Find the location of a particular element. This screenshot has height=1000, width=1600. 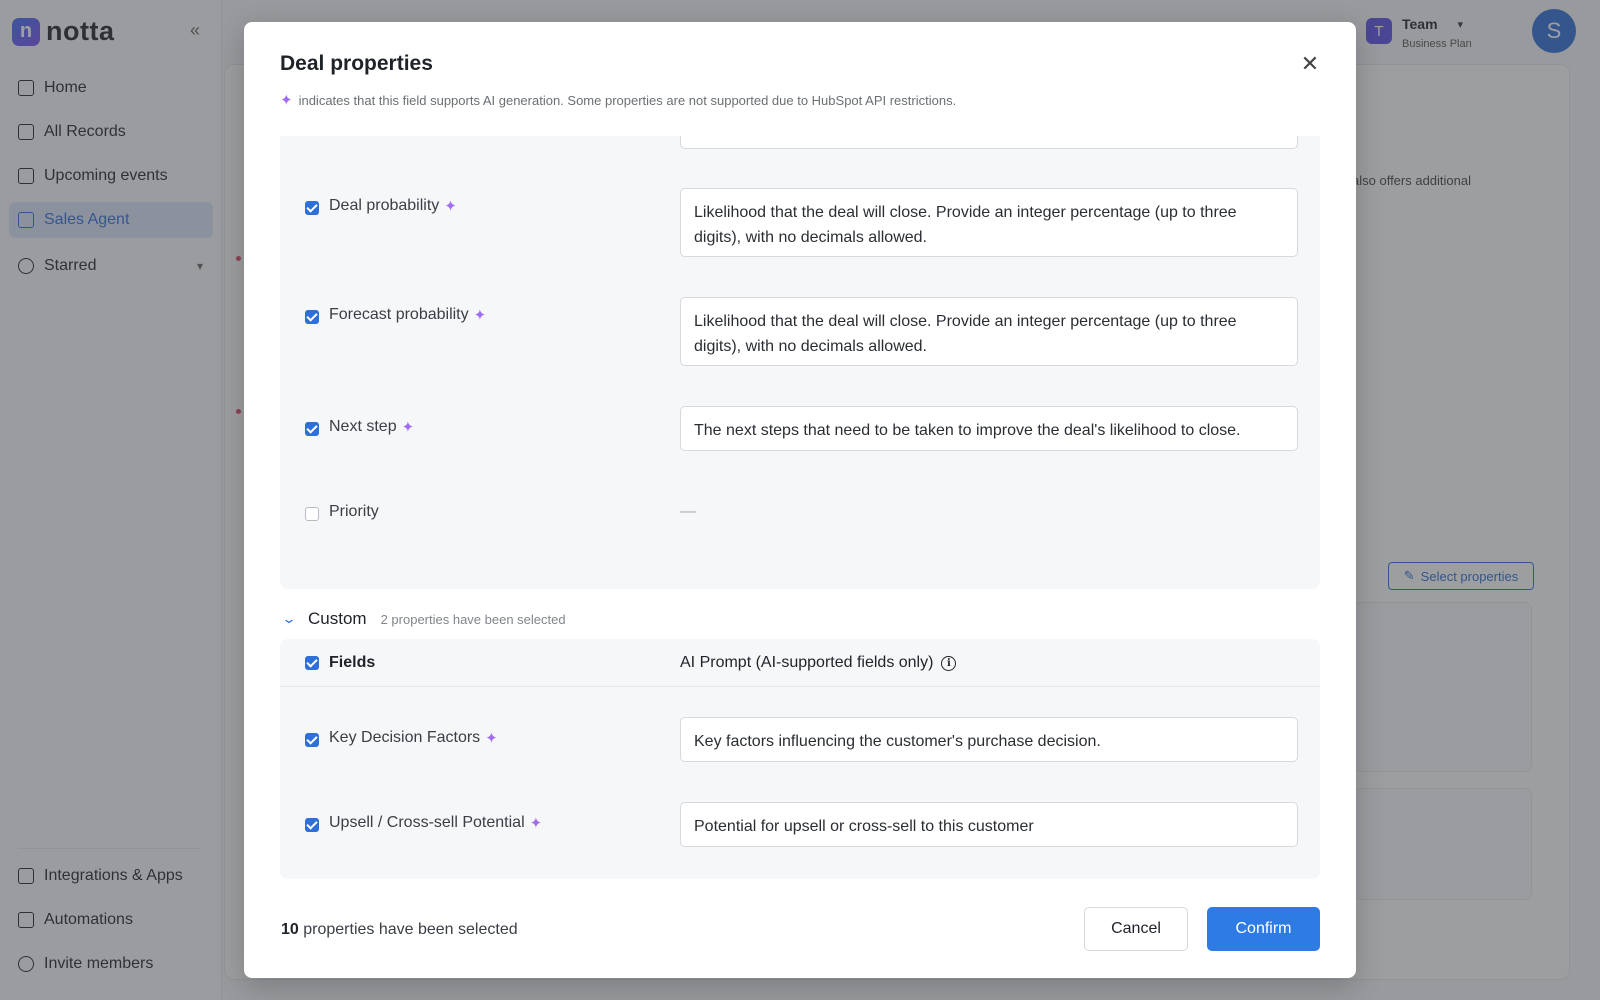

property-label: Deal probability is located at coordinates (384, 205).